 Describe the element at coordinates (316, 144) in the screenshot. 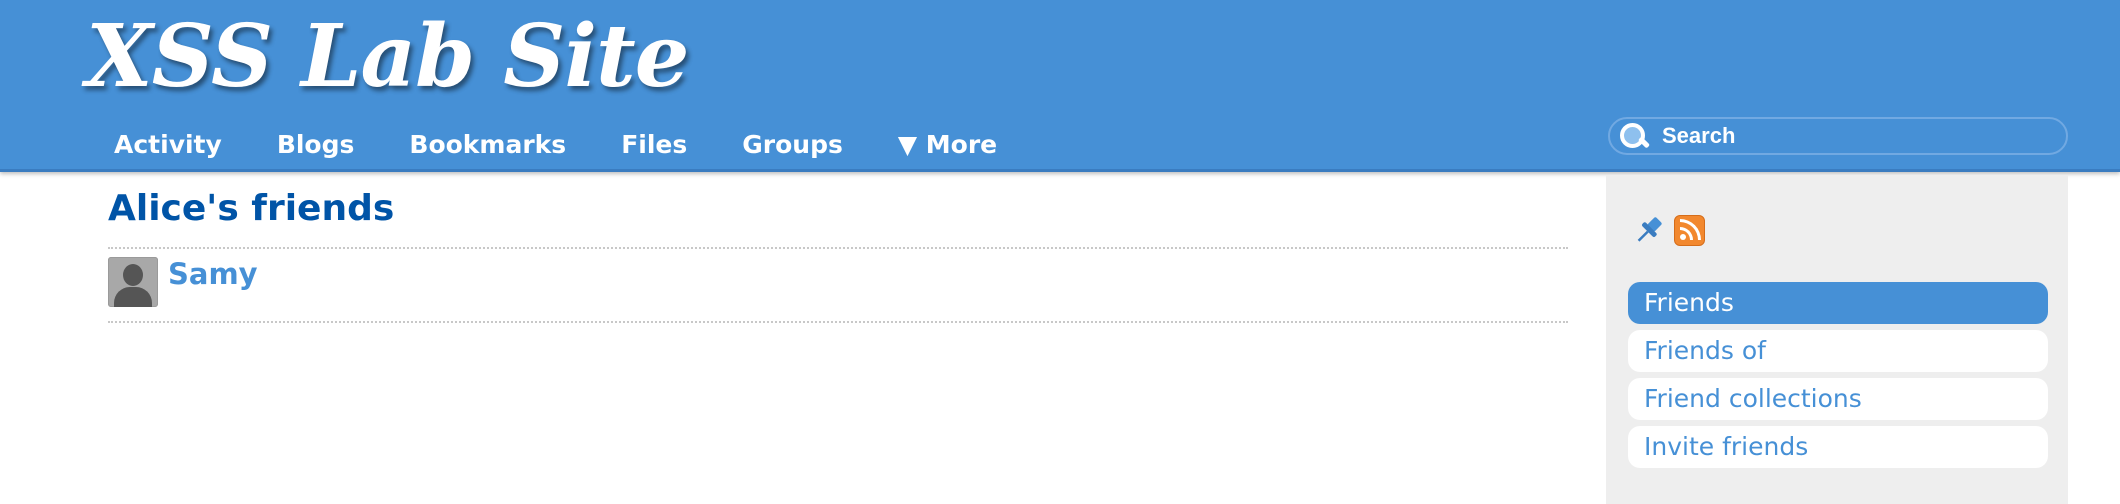

I see `nav-blogs: Blogs` at that location.